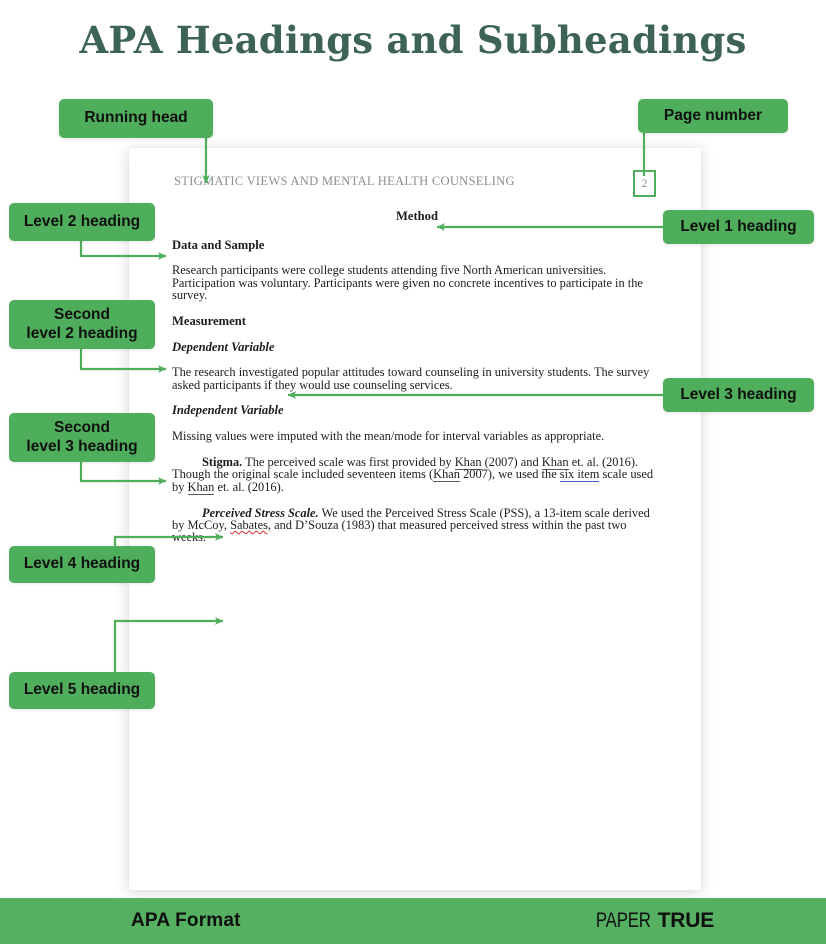 Image resolution: width=826 pixels, height=944 pixels. What do you see at coordinates (579, 475) in the screenshot?
I see `p4-hyperlink-six-item: six item` at bounding box center [579, 475].